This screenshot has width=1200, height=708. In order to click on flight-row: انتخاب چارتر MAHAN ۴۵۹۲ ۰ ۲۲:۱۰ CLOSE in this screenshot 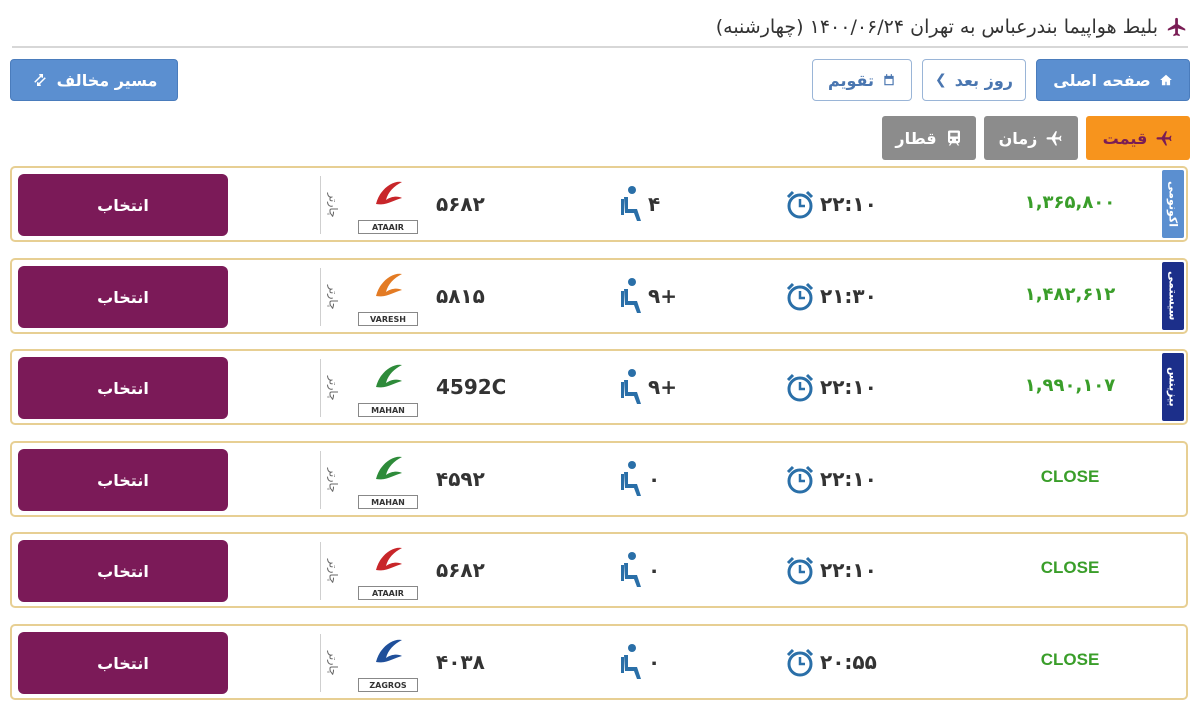, I will do `click(599, 479)`.